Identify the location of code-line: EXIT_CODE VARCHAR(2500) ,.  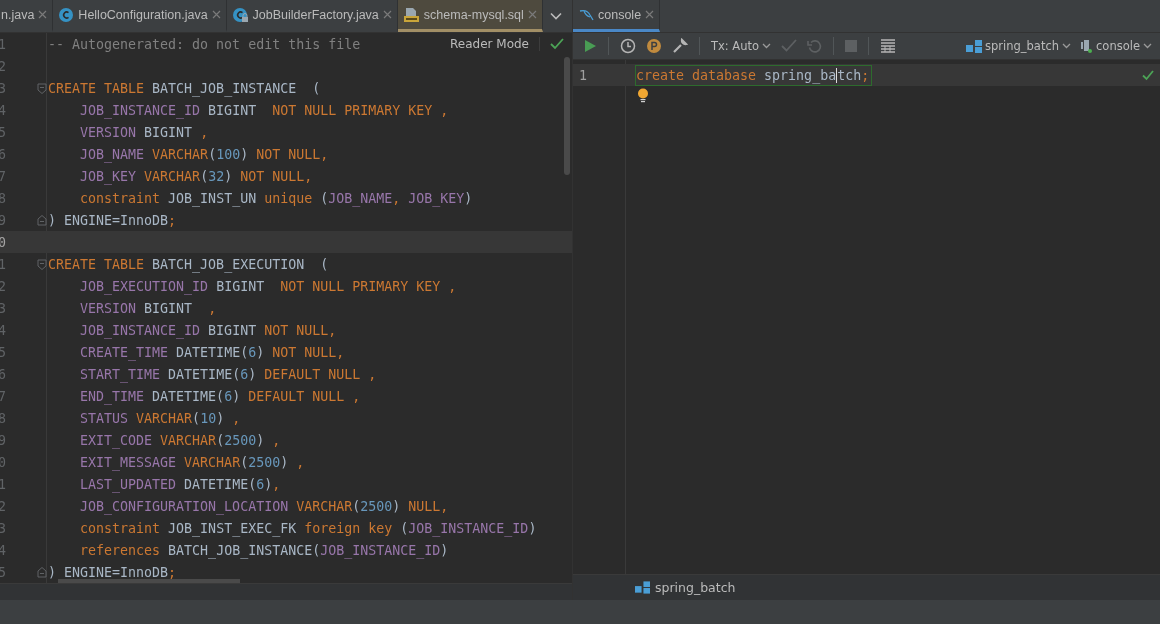
(180, 440).